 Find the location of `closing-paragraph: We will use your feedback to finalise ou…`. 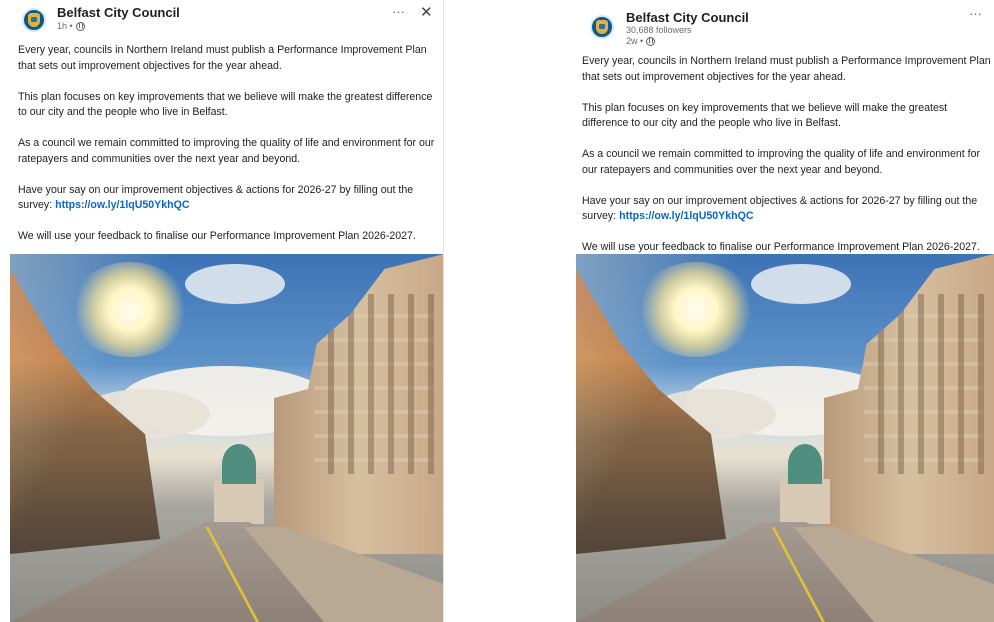

closing-paragraph: We will use your feedback to finalise ou… is located at coordinates (217, 236).